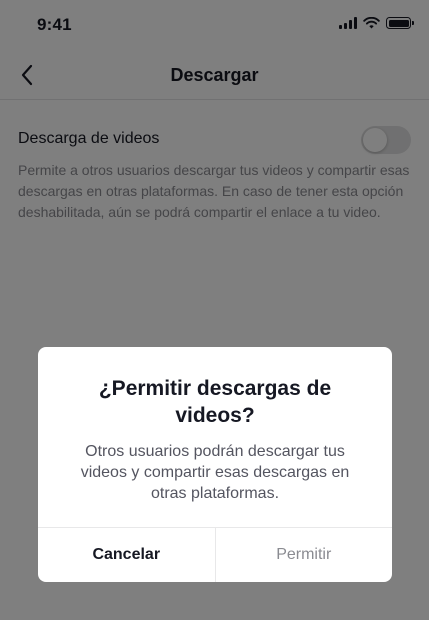 The height and width of the screenshot is (620, 429). Describe the element at coordinates (127, 555) in the screenshot. I see `cancel-button: Cancelar` at that location.